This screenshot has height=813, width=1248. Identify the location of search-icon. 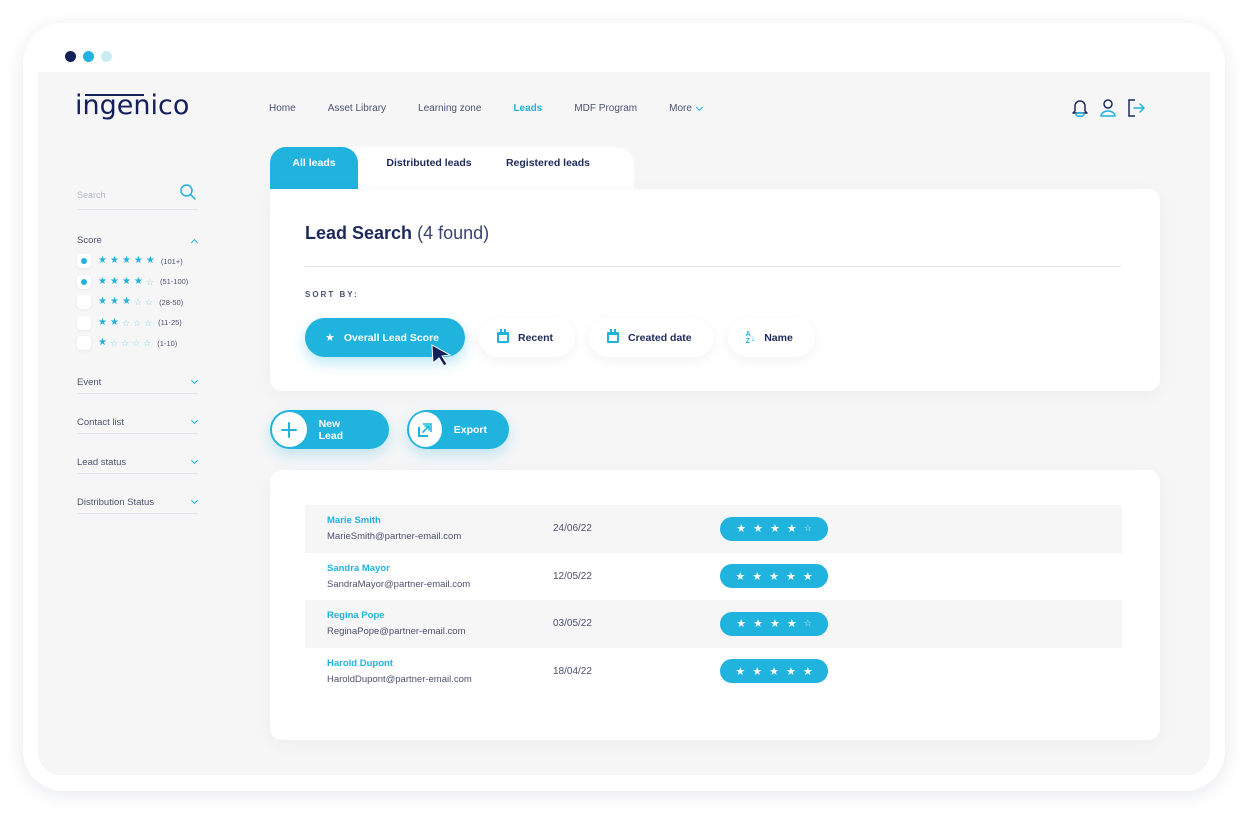
(188, 194).